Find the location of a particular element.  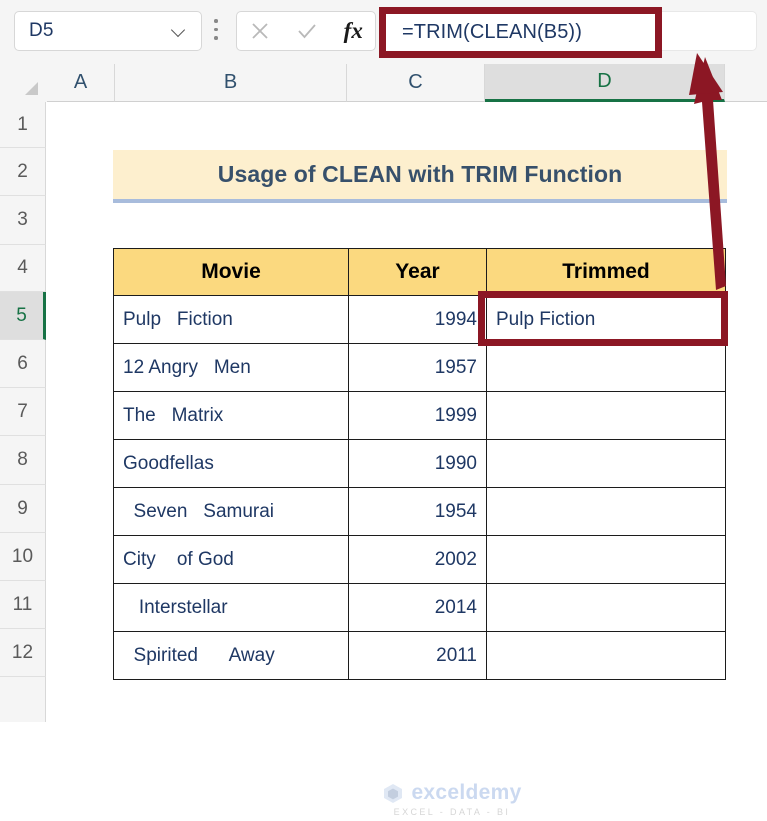

table-row: Interstellar 2014 is located at coordinates (419, 607).